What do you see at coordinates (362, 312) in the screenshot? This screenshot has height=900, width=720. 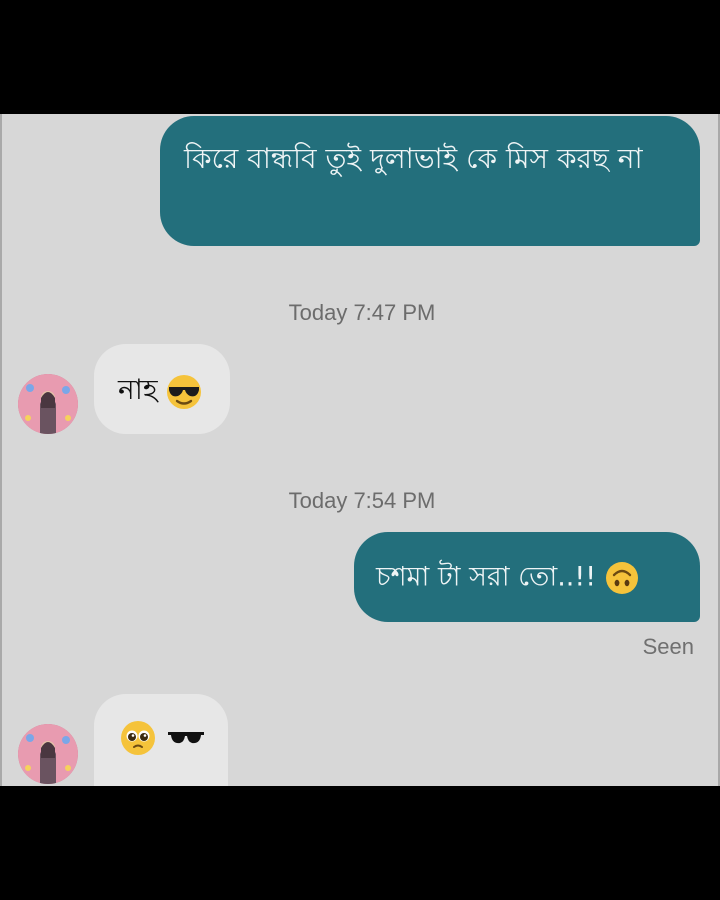 I see `timestamp: Today 7:47 PM` at bounding box center [362, 312].